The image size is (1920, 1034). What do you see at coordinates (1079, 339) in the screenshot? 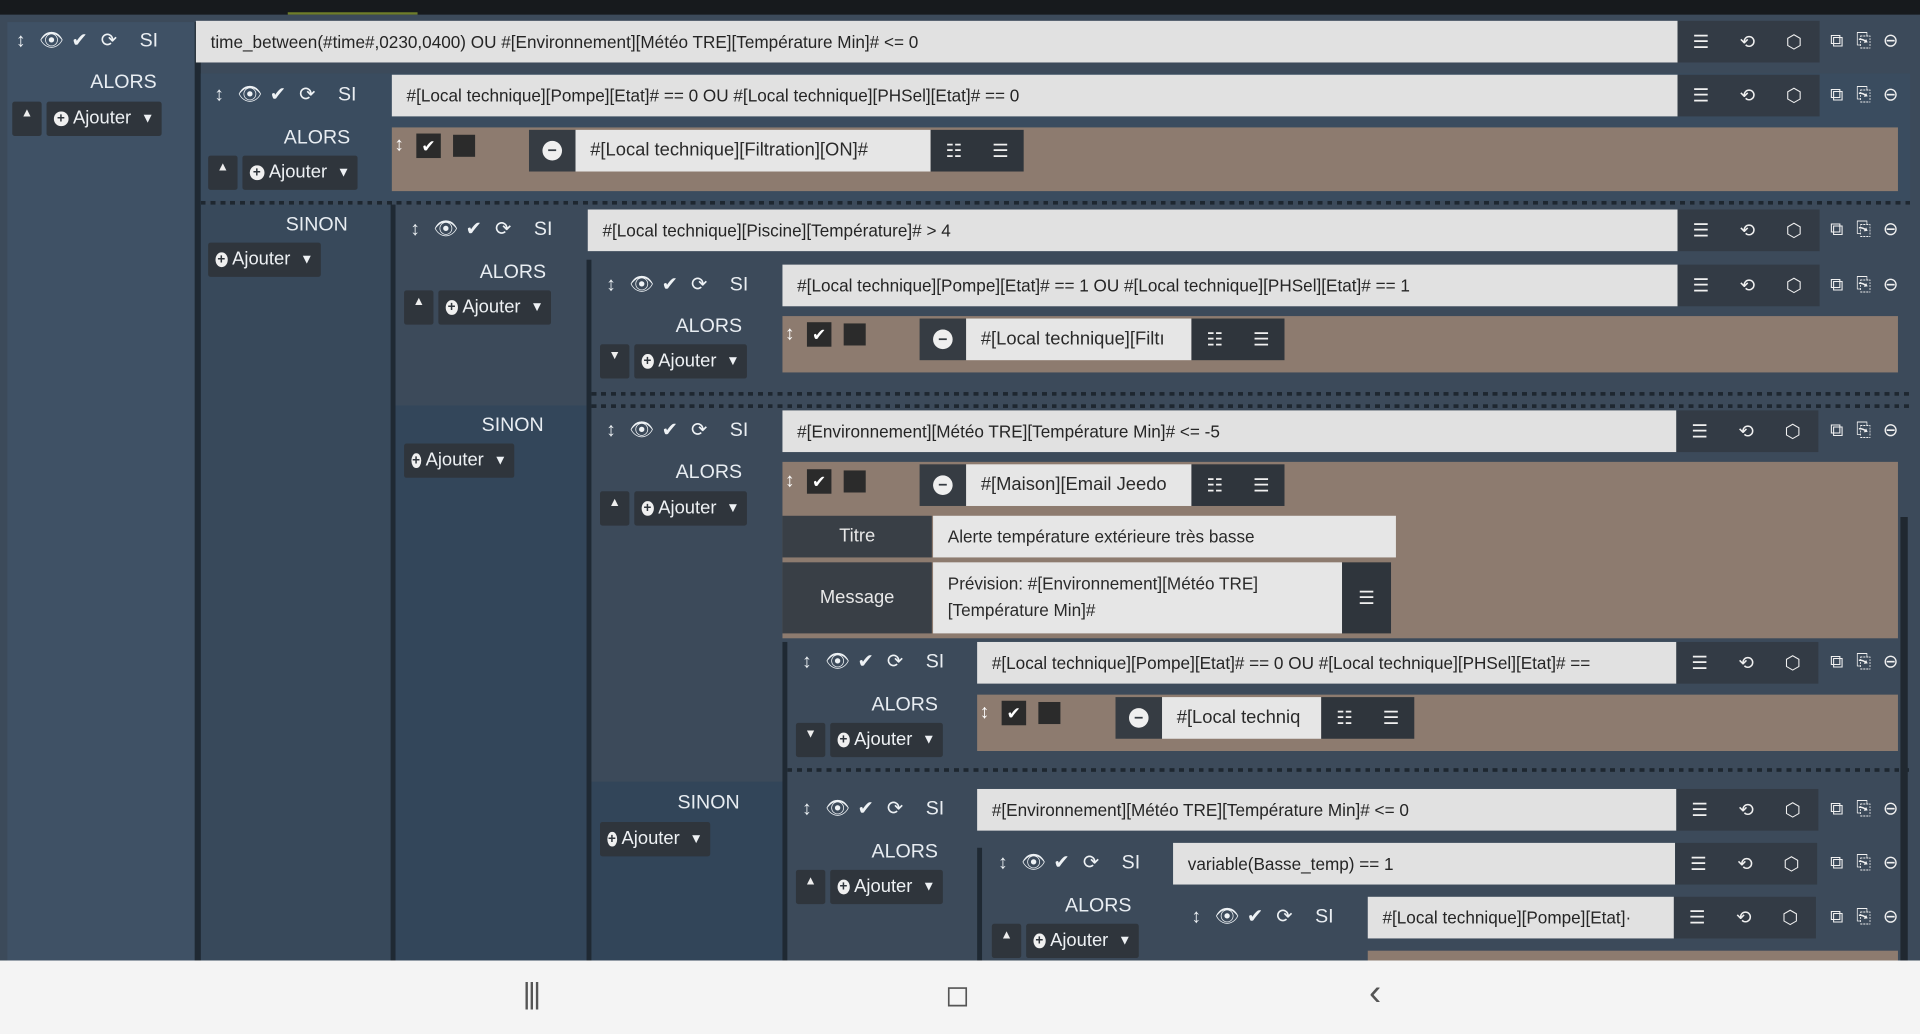
I see `action-command-input: #[Local technique][Filtı` at bounding box center [1079, 339].